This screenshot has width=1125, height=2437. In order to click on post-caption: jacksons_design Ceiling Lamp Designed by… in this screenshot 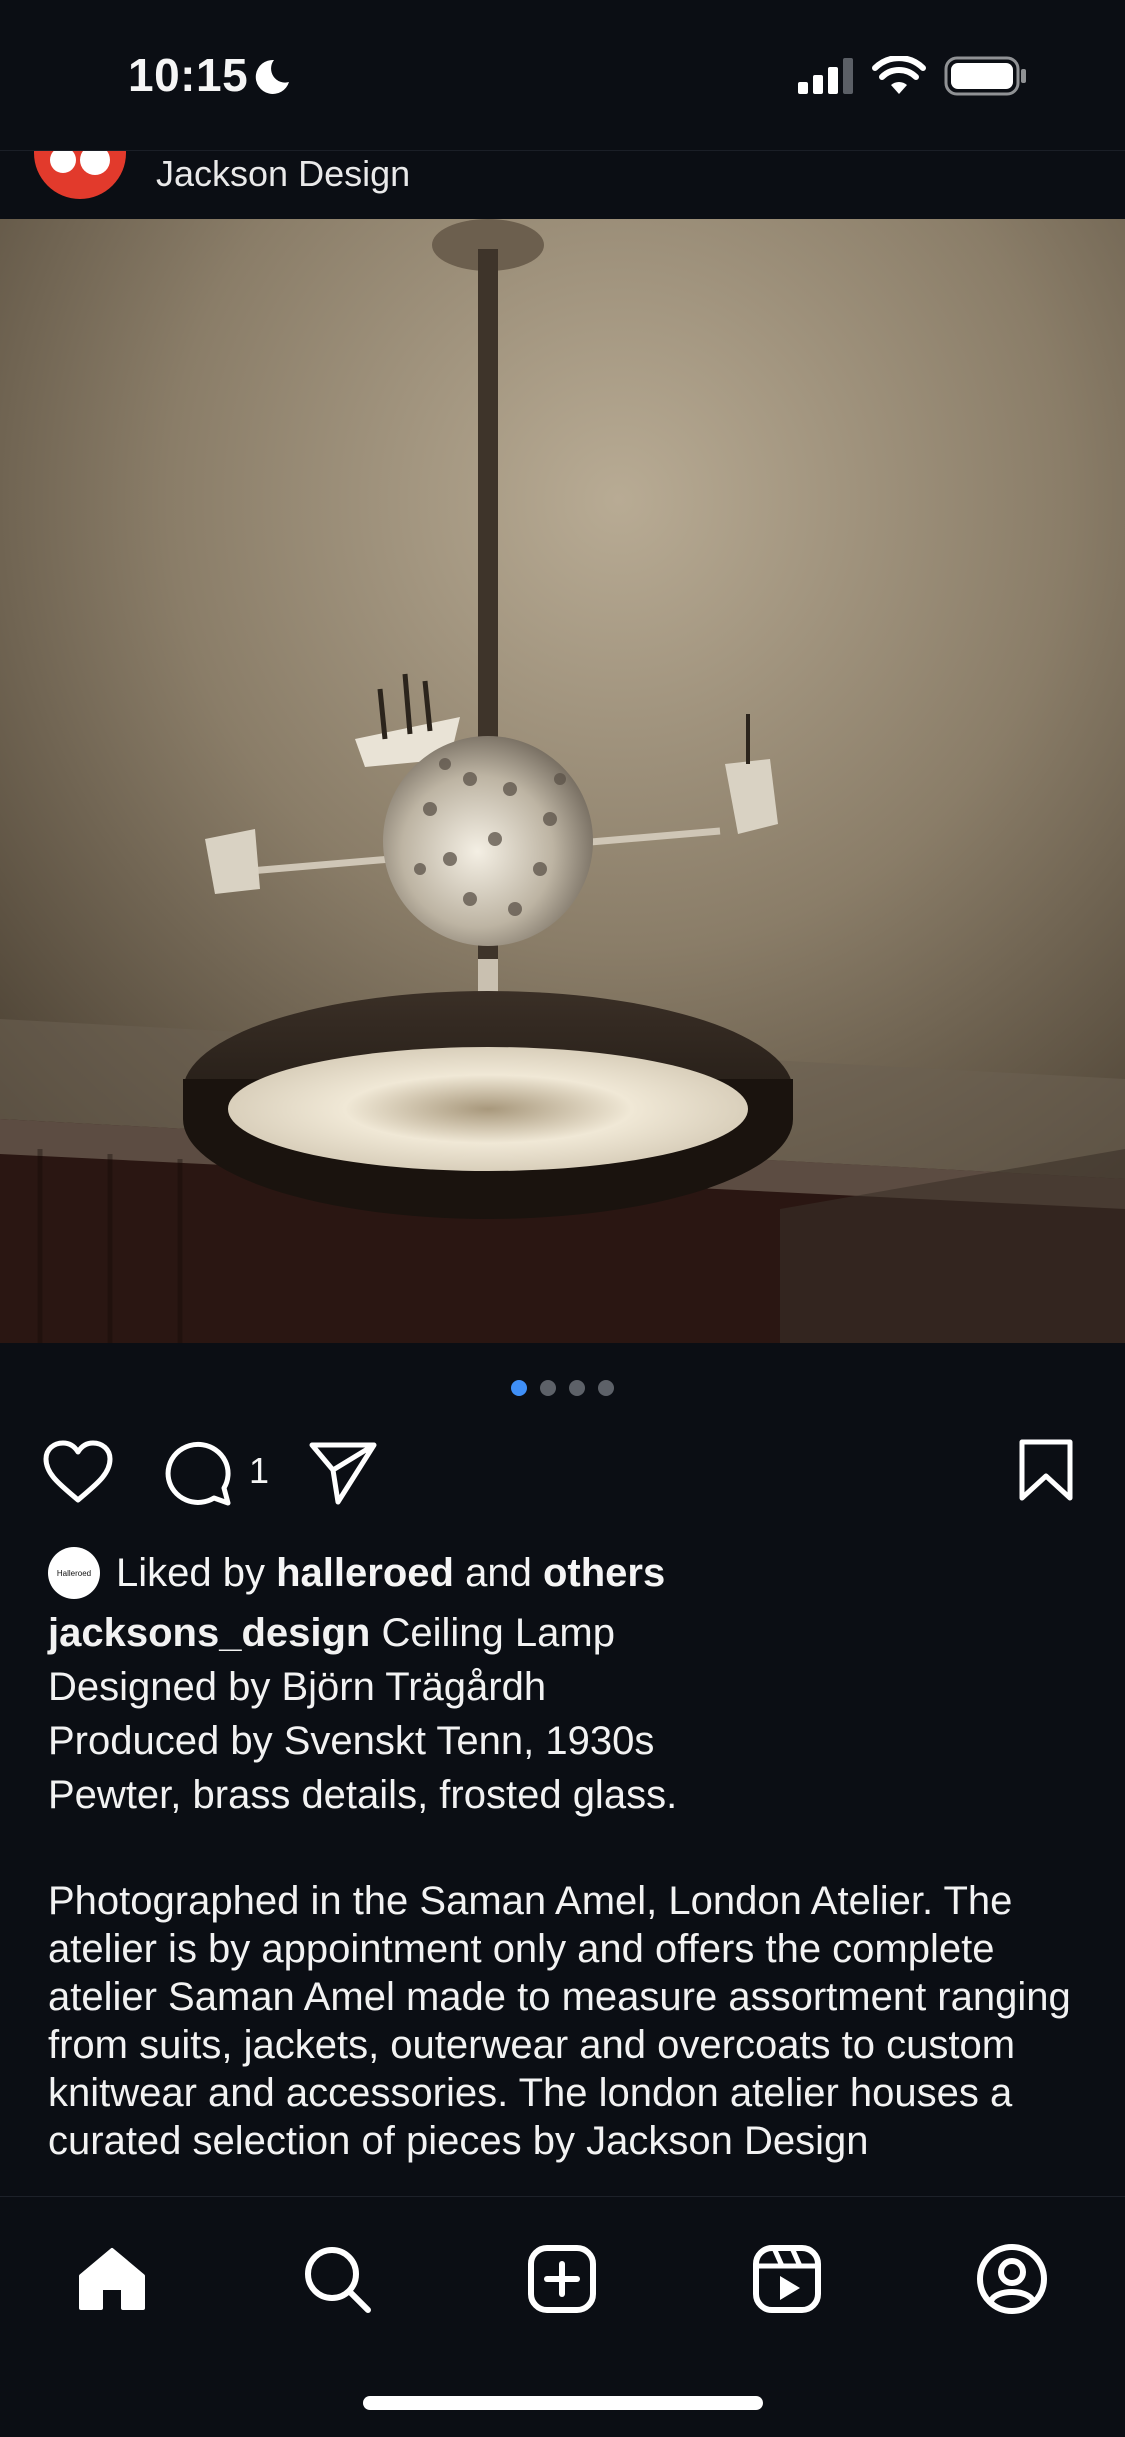, I will do `click(568, 1714)`.